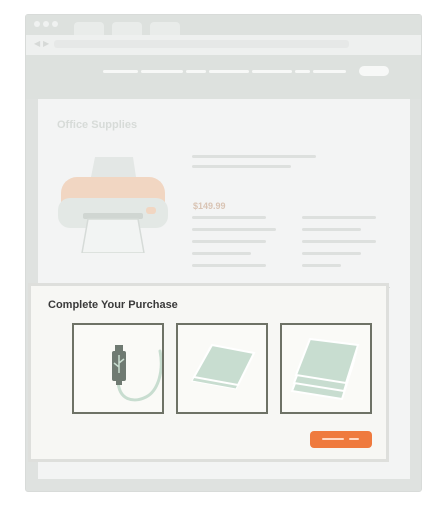  I want to click on site-header, so click(223, 77).